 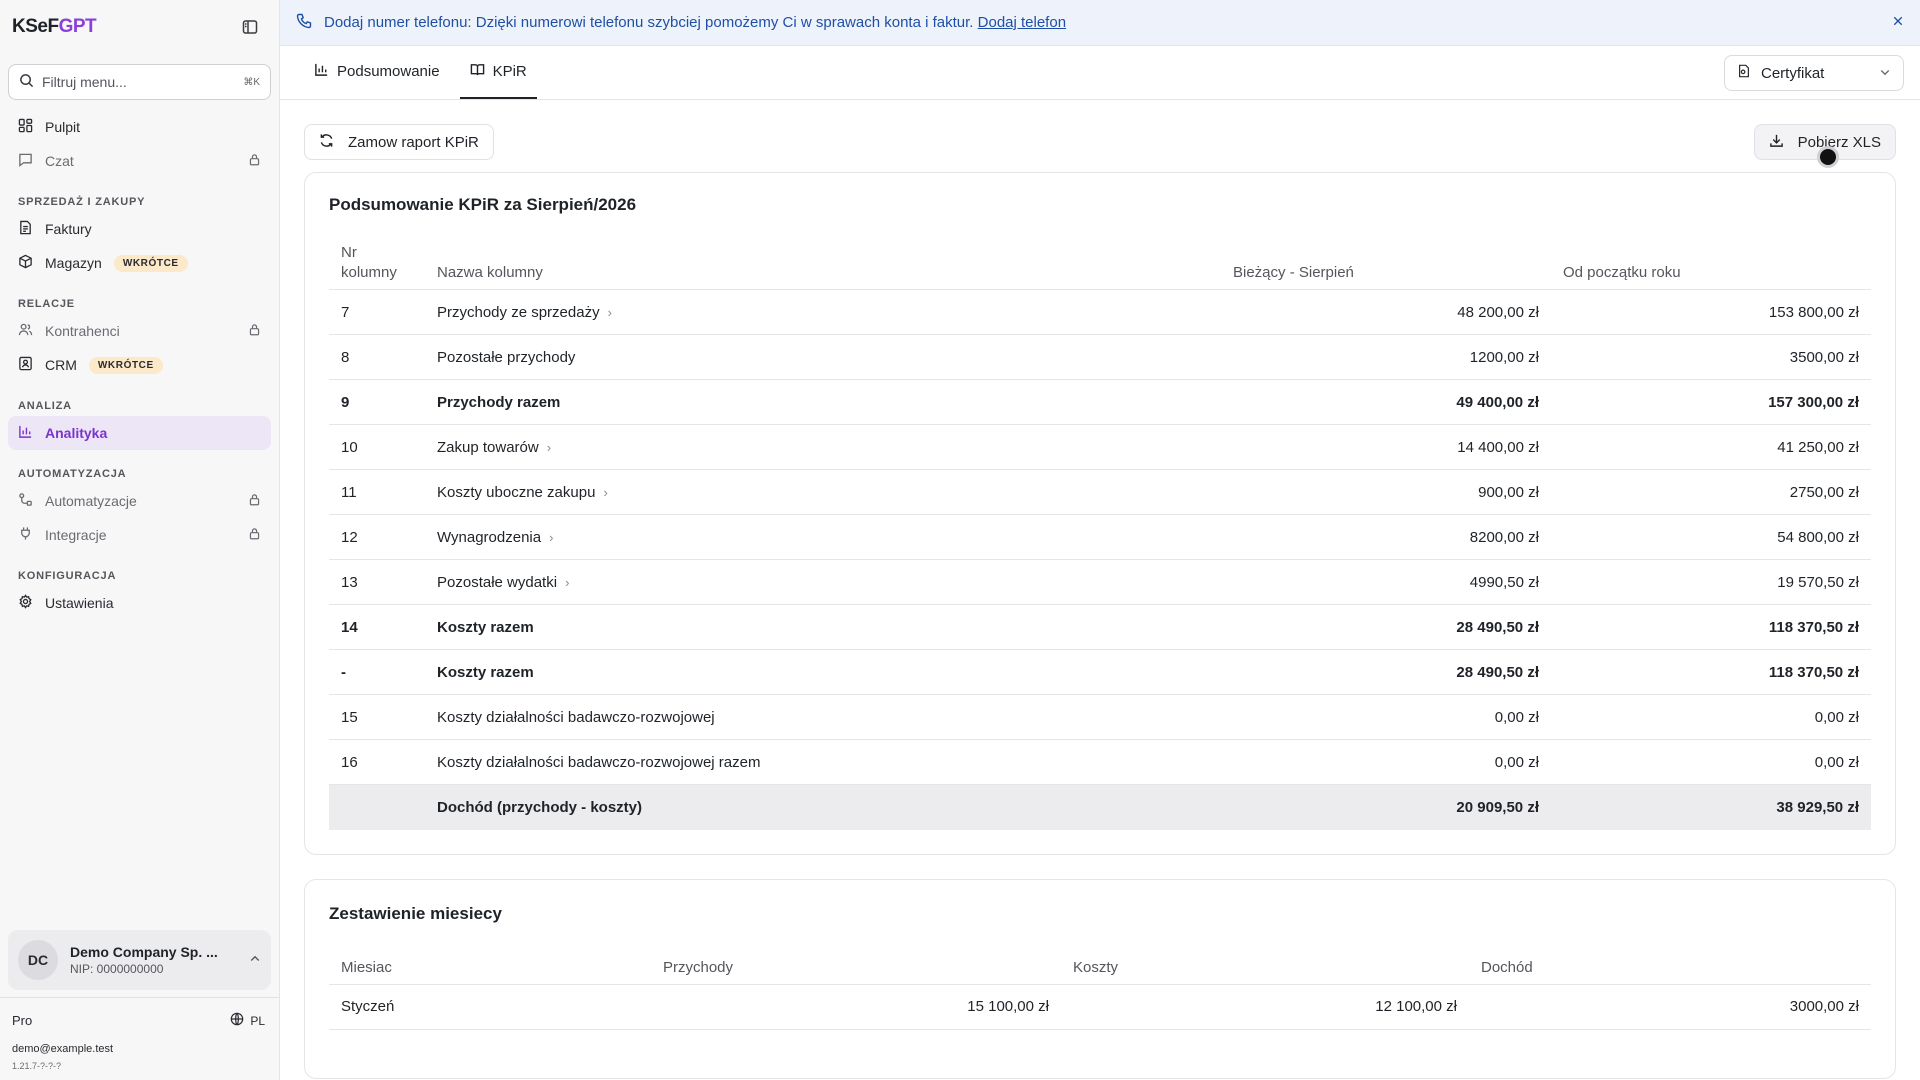 What do you see at coordinates (139, 997) in the screenshot?
I see `divider` at bounding box center [139, 997].